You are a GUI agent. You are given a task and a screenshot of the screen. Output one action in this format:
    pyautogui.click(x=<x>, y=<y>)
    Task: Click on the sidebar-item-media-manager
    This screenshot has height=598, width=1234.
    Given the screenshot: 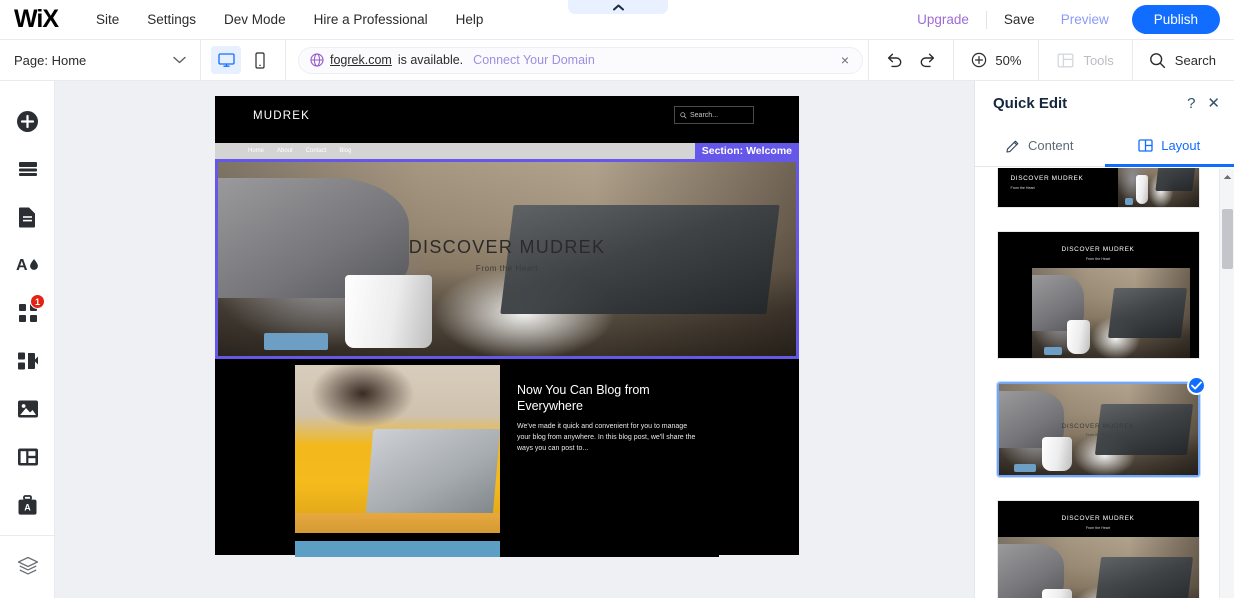 What is the action you would take?
    pyautogui.click(x=27, y=409)
    